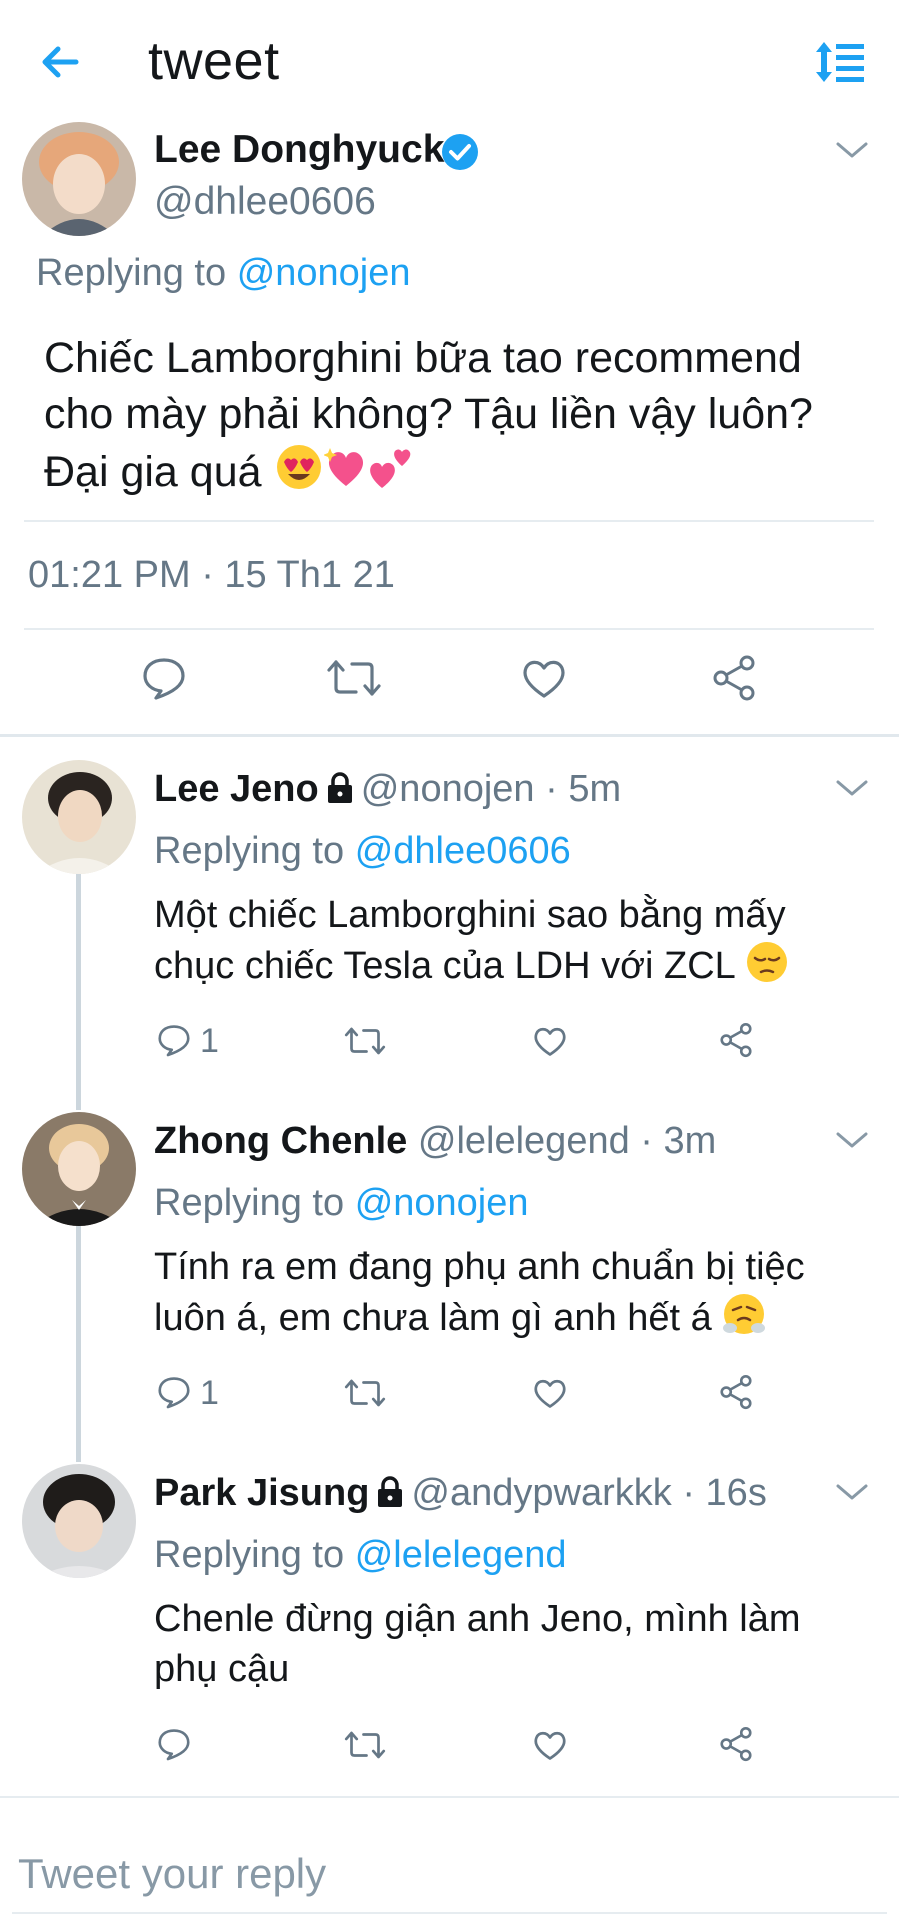 The image size is (899, 1922). Describe the element at coordinates (211, 575) in the screenshot. I see `tweet-timestamp: 01:21 PM · 15 Th1 21` at that location.